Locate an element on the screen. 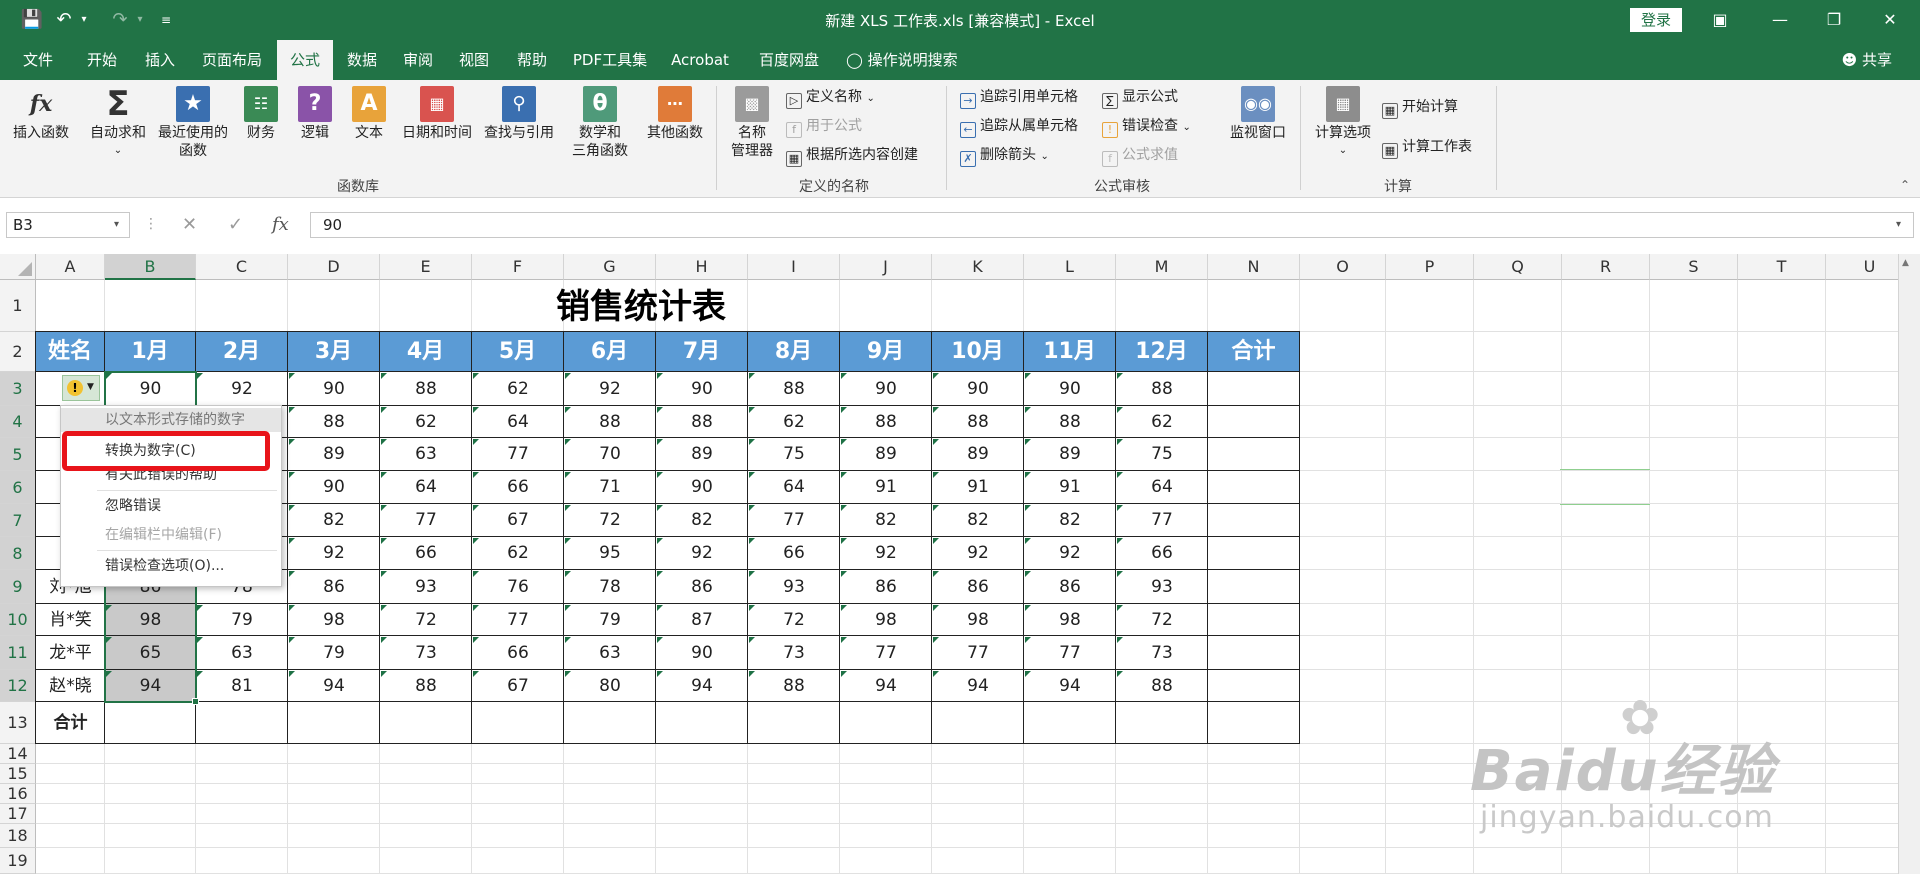 The image size is (1920, 874). remove-arrows-button: ✗ 删除箭头 ⌄ is located at coordinates (1004, 156).